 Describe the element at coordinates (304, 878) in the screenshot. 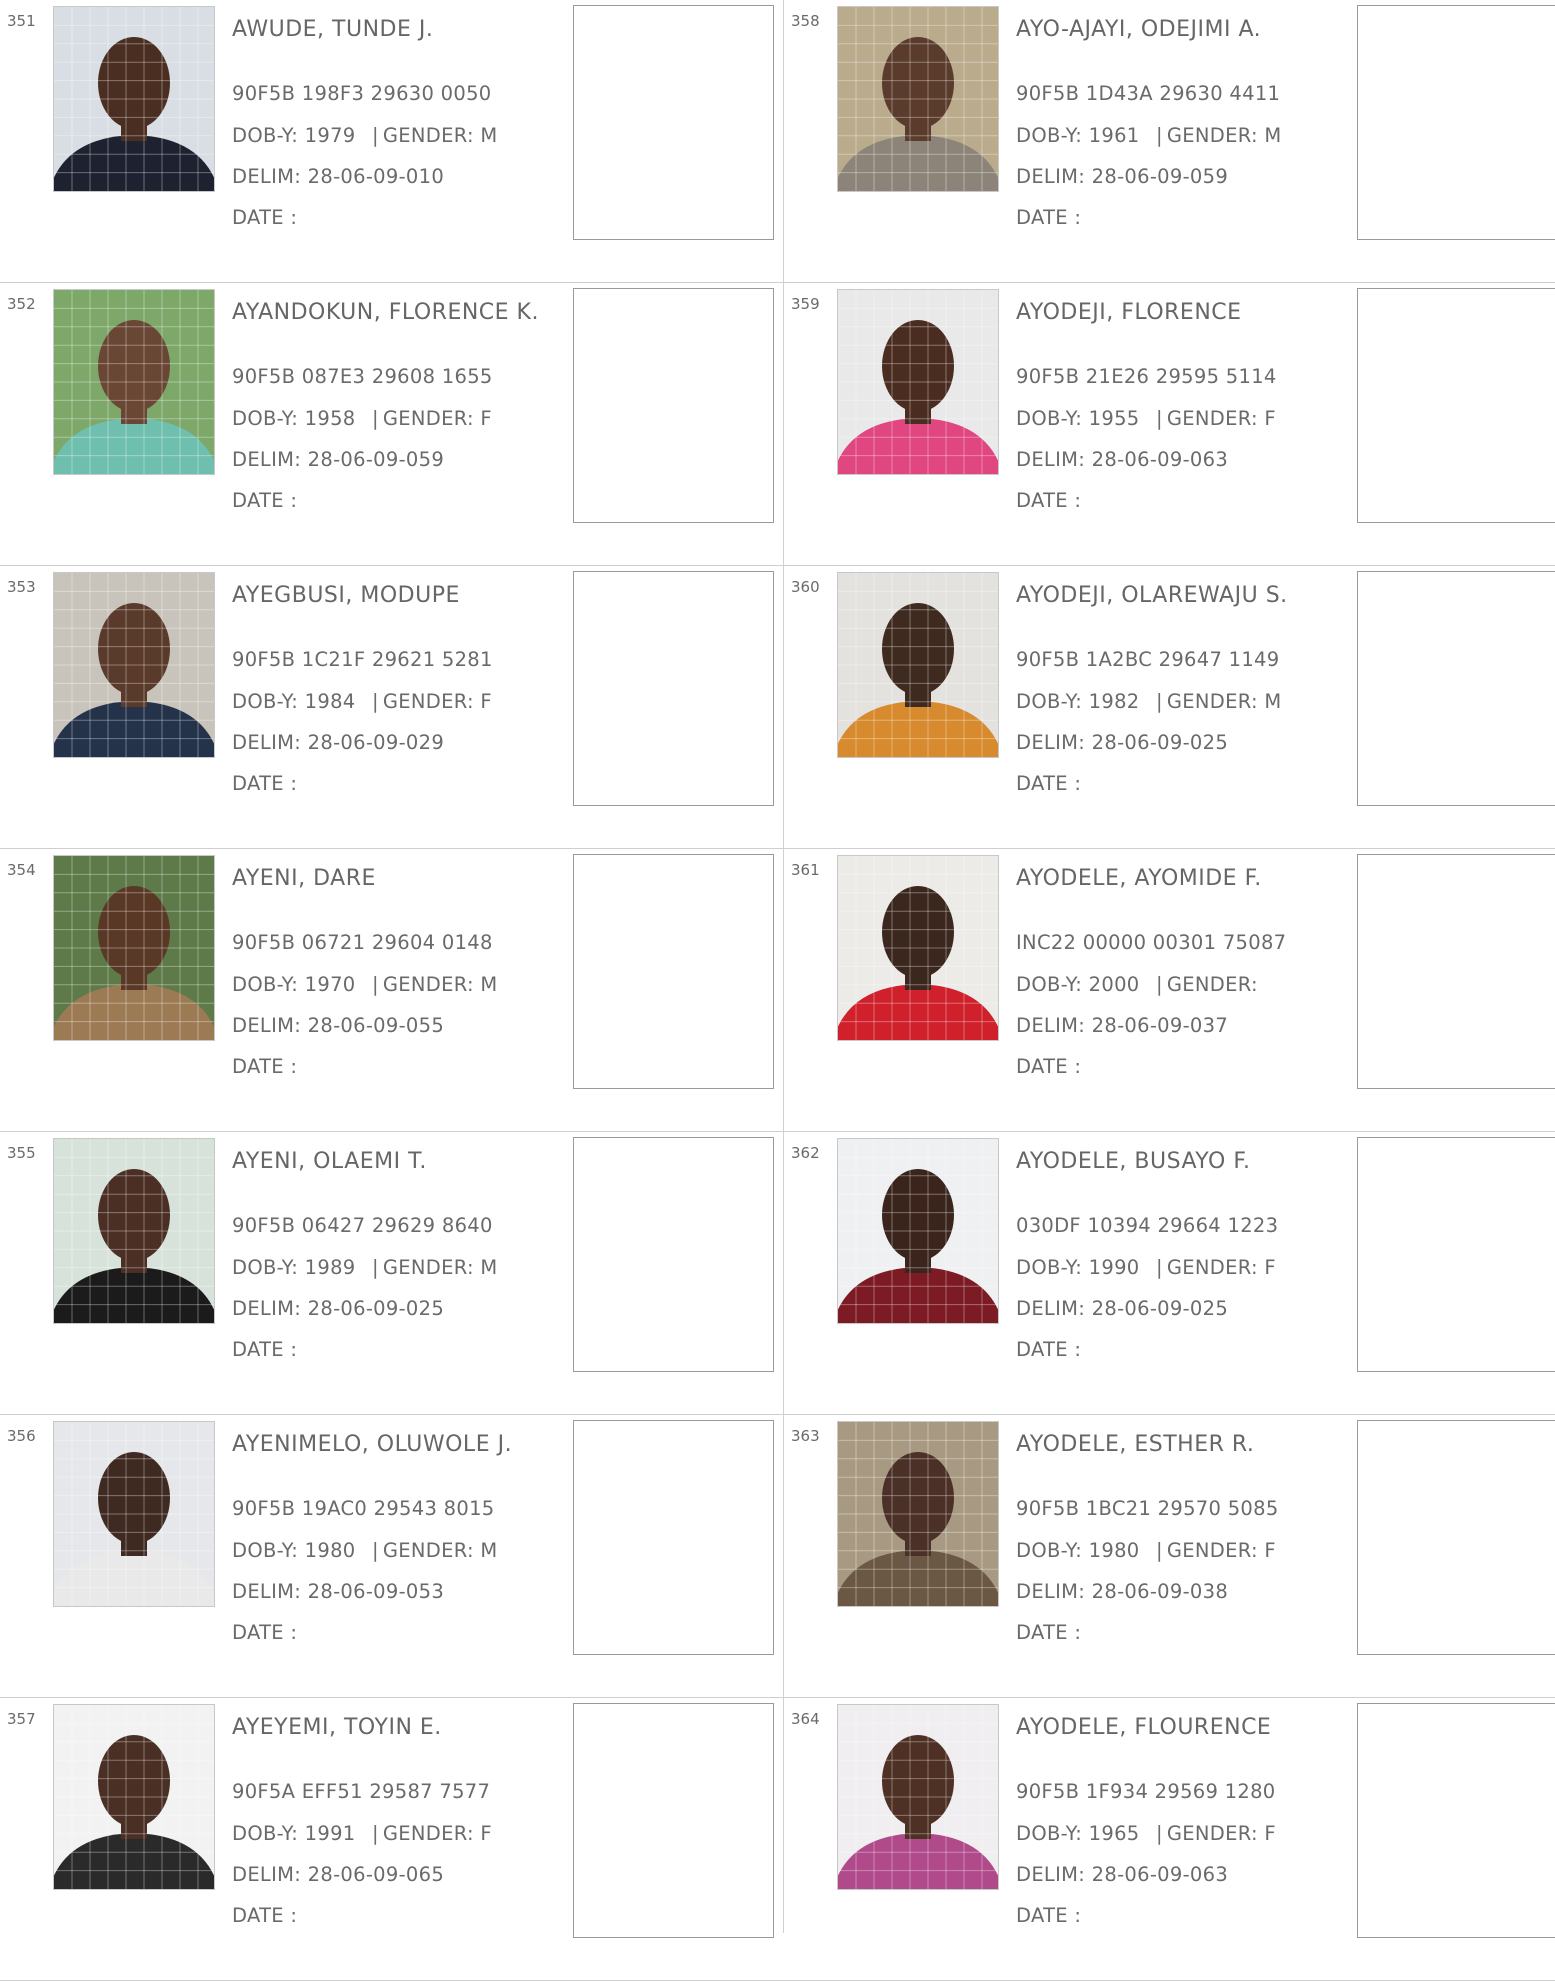

I see `voter-name: AYENI, DARE` at that location.